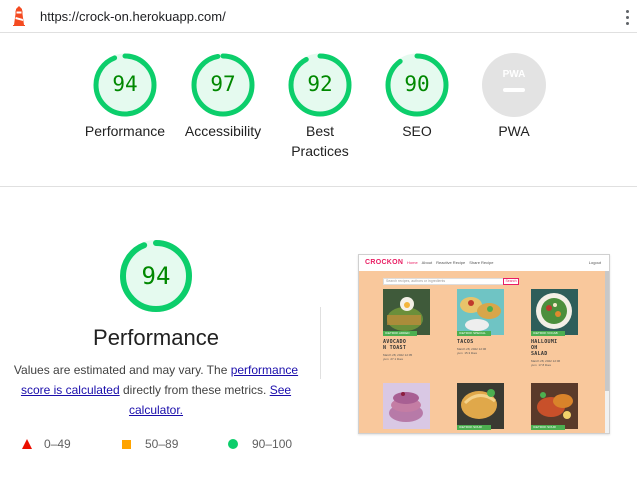  Describe the element at coordinates (384, 262) in the screenshot. I see `thumb-brand: CROCKON` at that location.